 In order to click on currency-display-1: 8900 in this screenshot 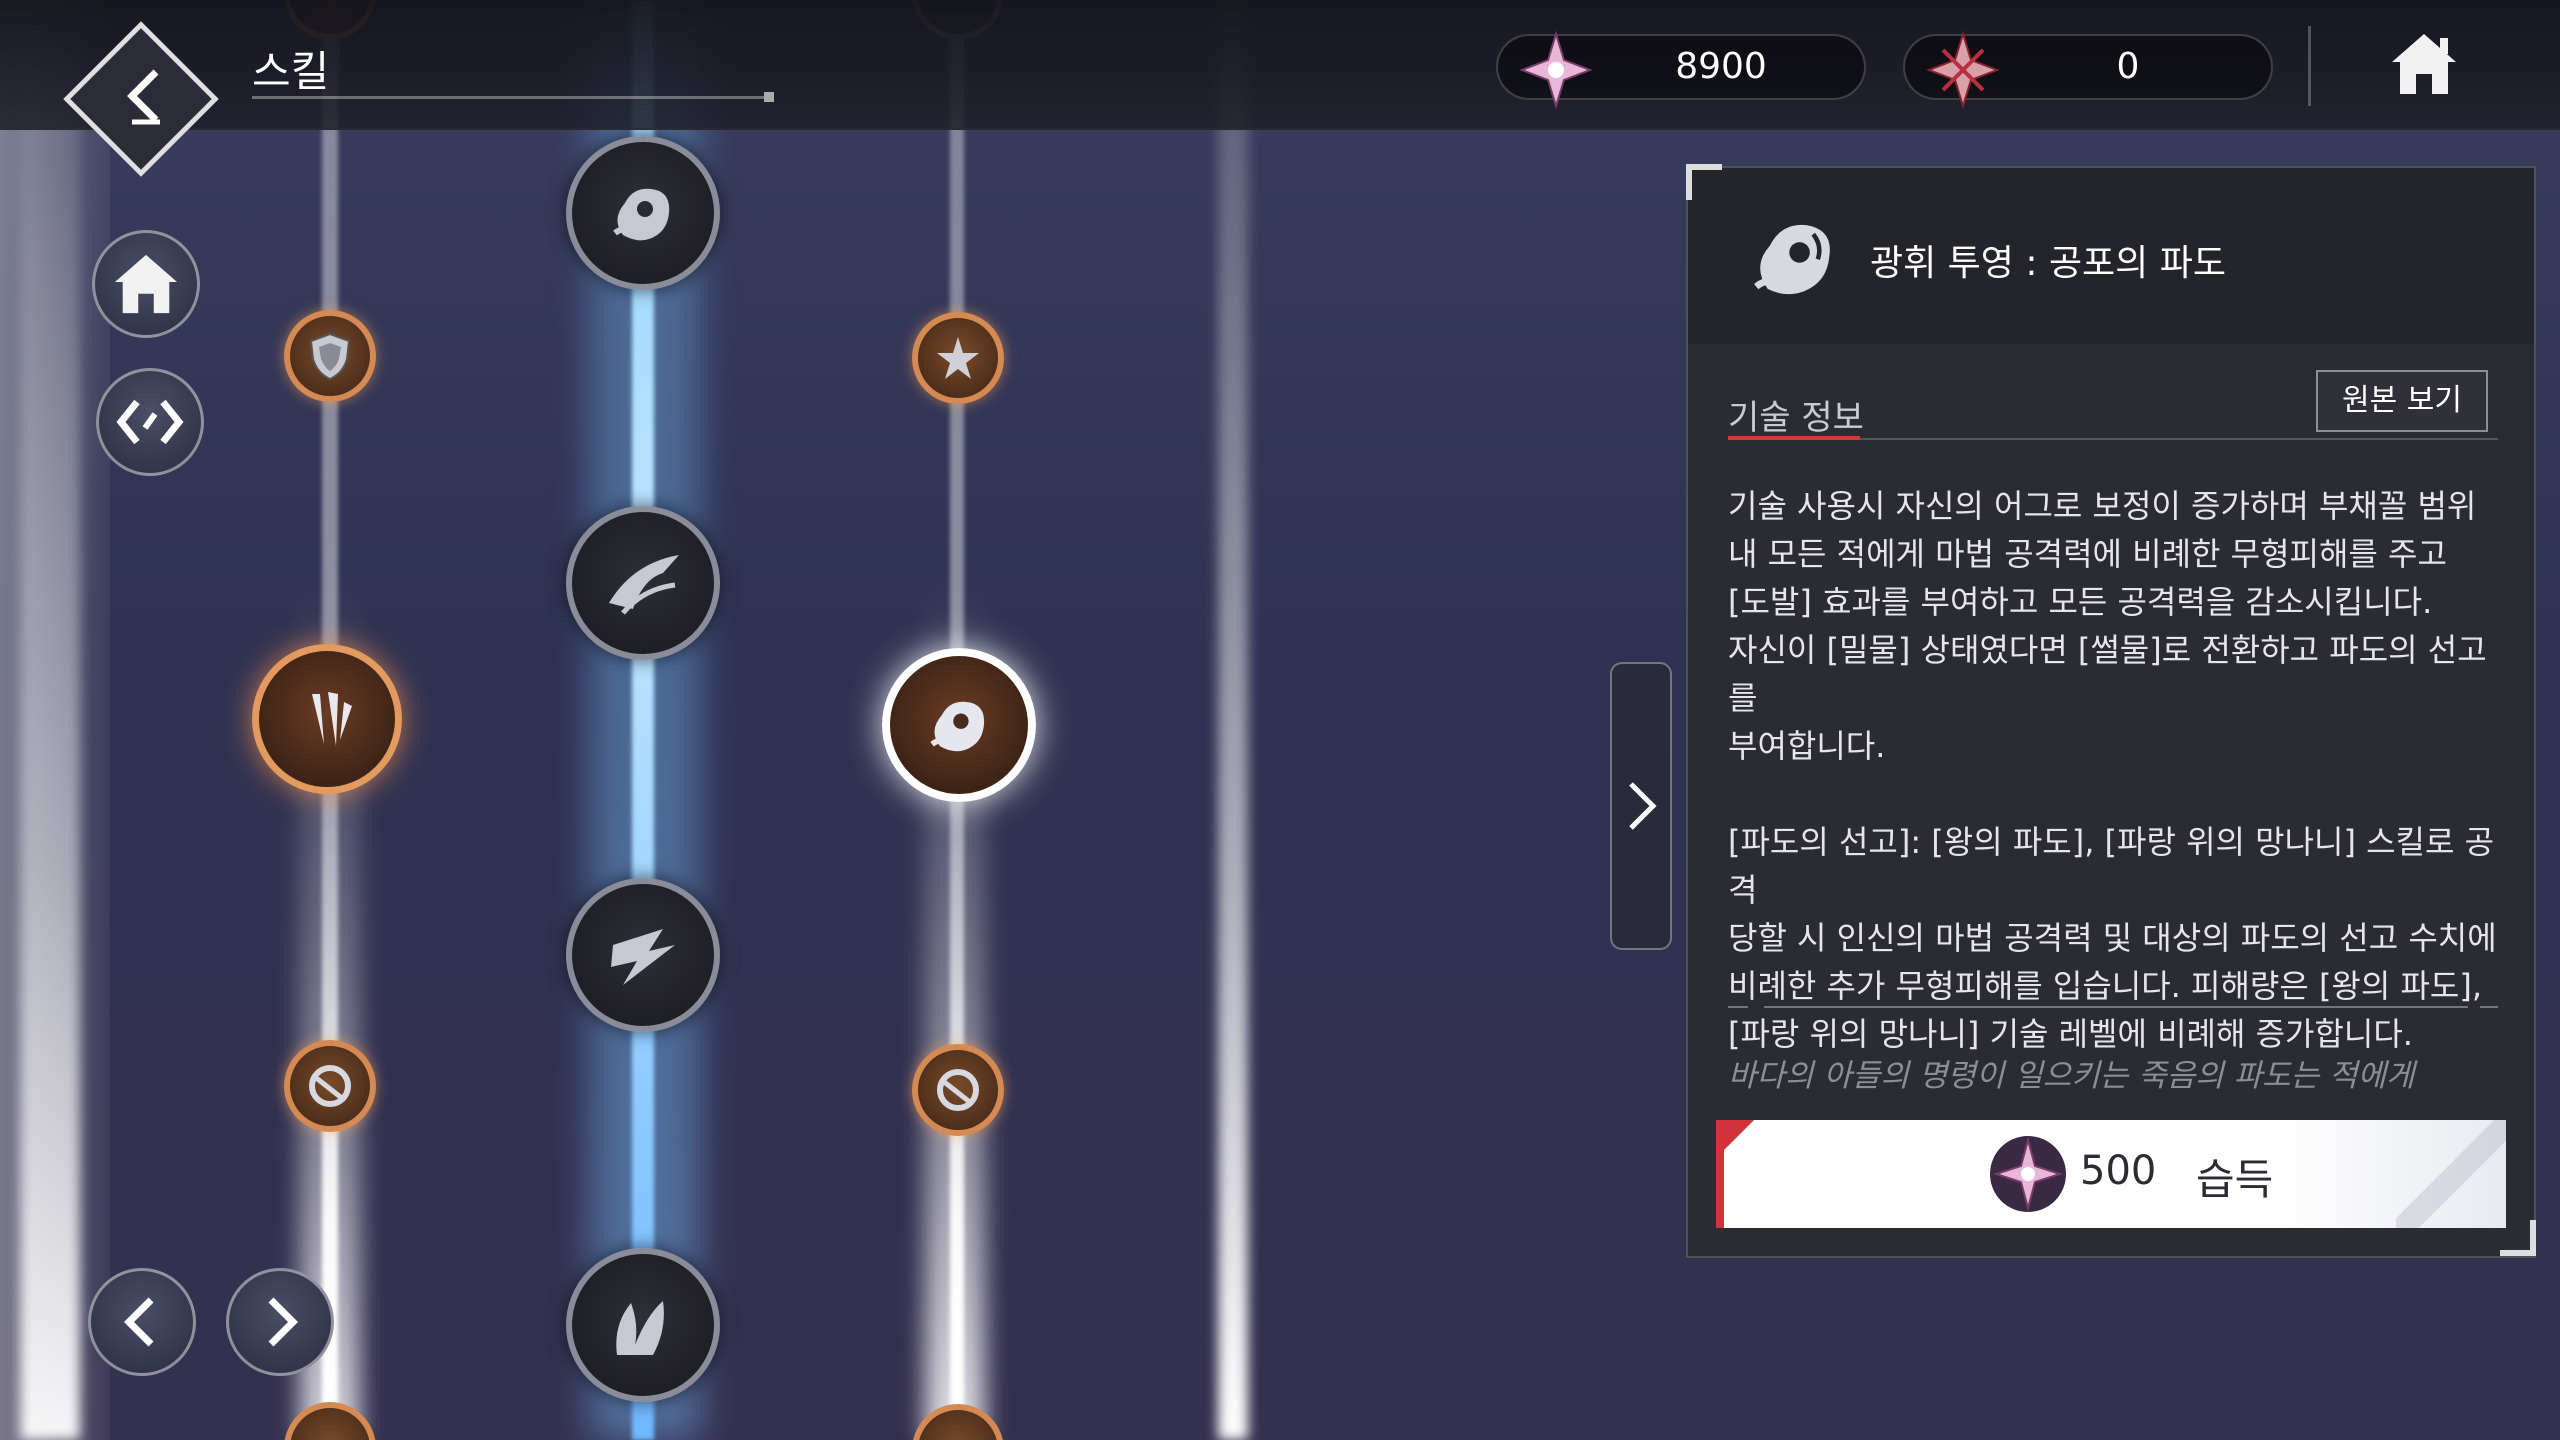, I will do `click(1681, 70)`.